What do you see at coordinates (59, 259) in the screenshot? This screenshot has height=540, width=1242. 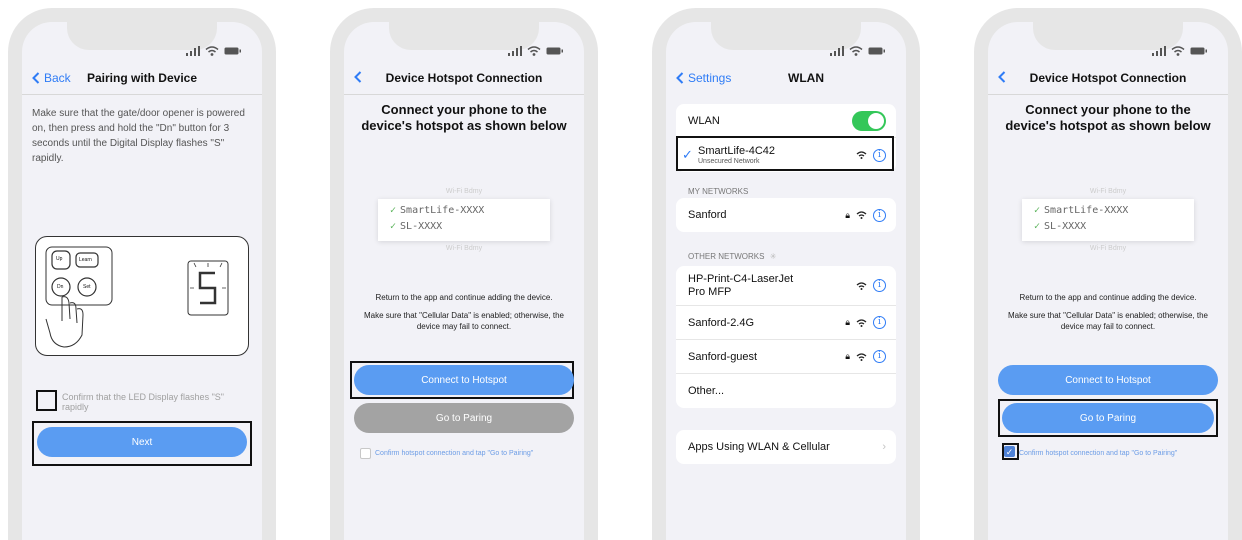 I see `key-up-label: Up` at bounding box center [59, 259].